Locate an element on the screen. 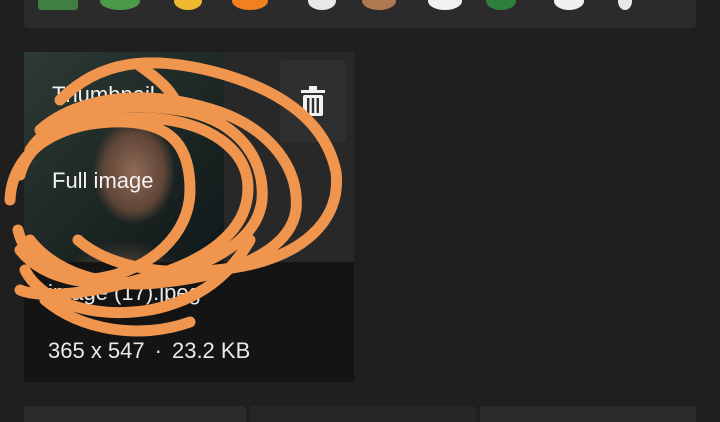 This screenshot has height=422, width=720. attachment-dimensions: 365 x 547 is located at coordinates (96, 350).